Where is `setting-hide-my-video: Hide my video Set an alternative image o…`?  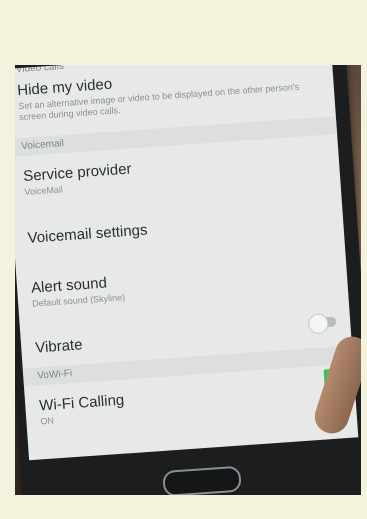 setting-hide-my-video: Hide my video Set an alternative image o… is located at coordinates (170, 94).